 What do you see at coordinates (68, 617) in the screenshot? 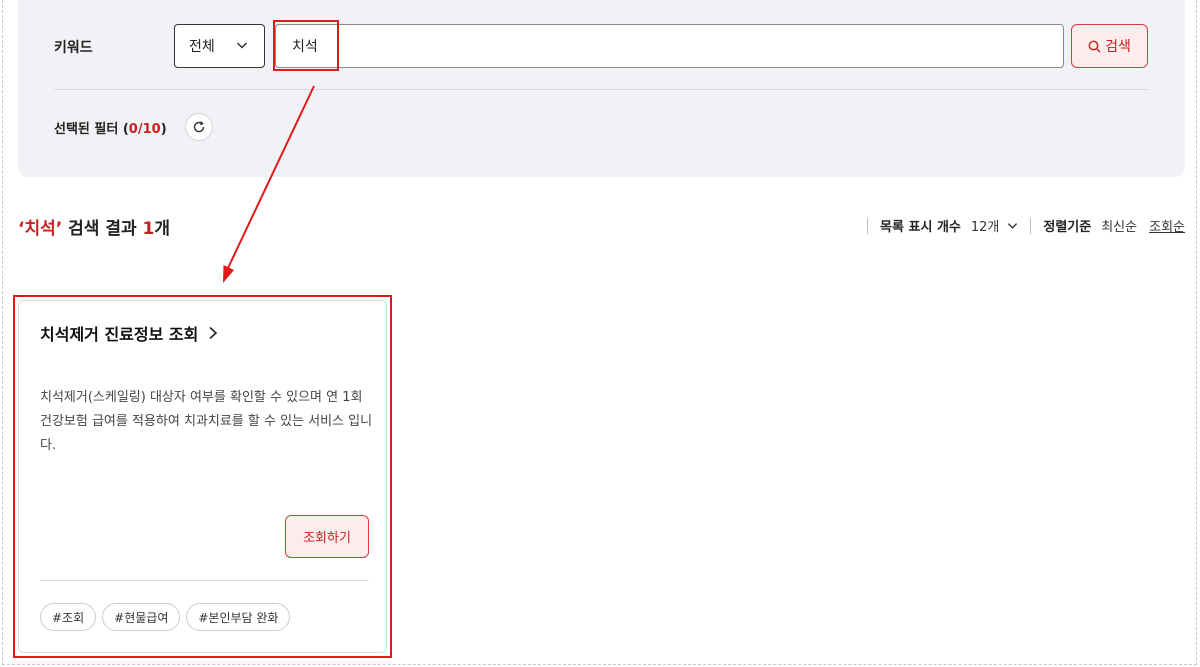
I see `tag-chip: #조회` at bounding box center [68, 617].